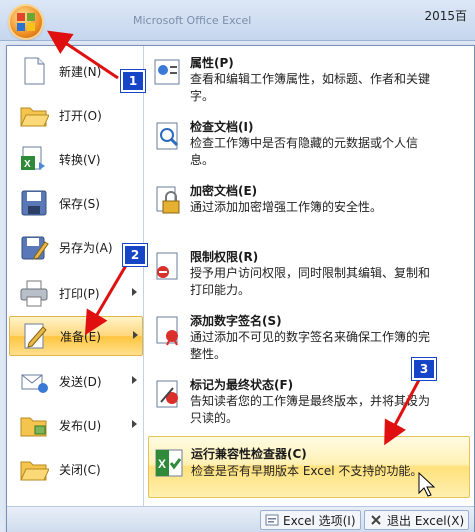 This screenshot has width=475, height=532. I want to click on step-badge-2: 2, so click(135, 255).